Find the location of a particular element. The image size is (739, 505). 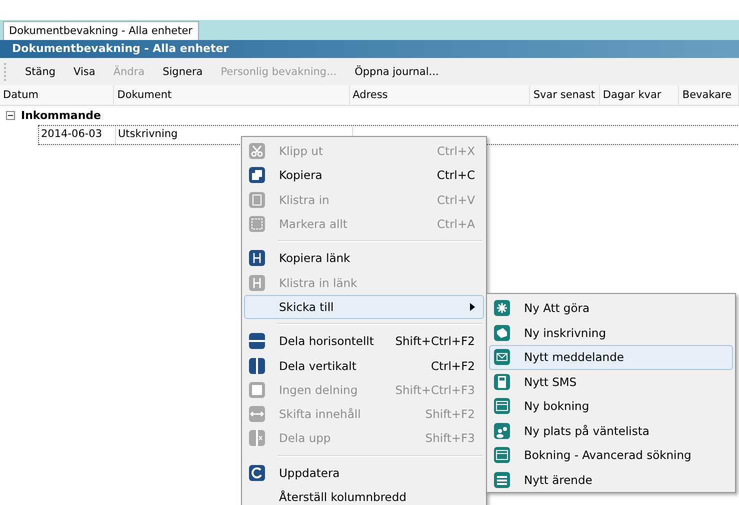

menu-item: Ny Att göra is located at coordinates (611, 308).